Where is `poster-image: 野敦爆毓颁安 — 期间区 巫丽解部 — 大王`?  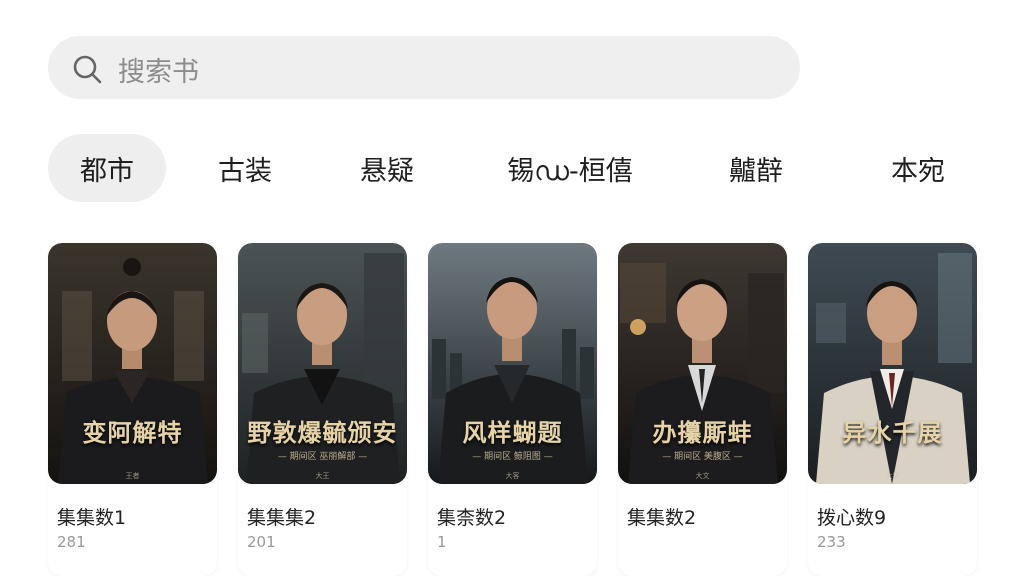 poster-image: 野敦爆毓颁安 — 期间区 巫丽解部 — 大王 is located at coordinates (322, 363).